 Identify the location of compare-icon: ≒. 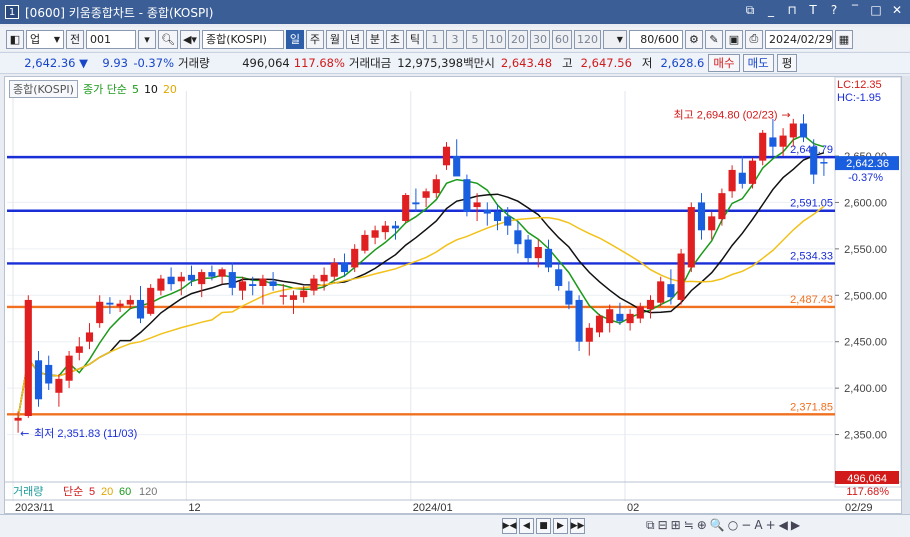
(689, 525).